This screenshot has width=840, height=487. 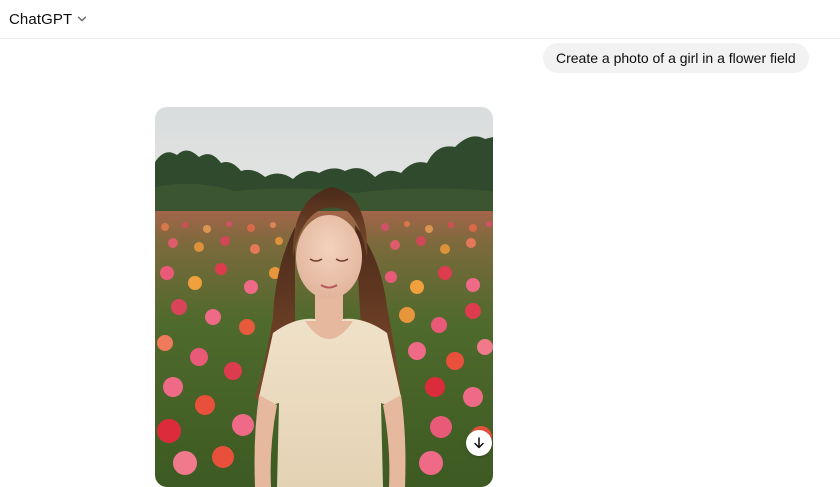 What do you see at coordinates (41, 19) in the screenshot?
I see `model-name: ChatGPT` at bounding box center [41, 19].